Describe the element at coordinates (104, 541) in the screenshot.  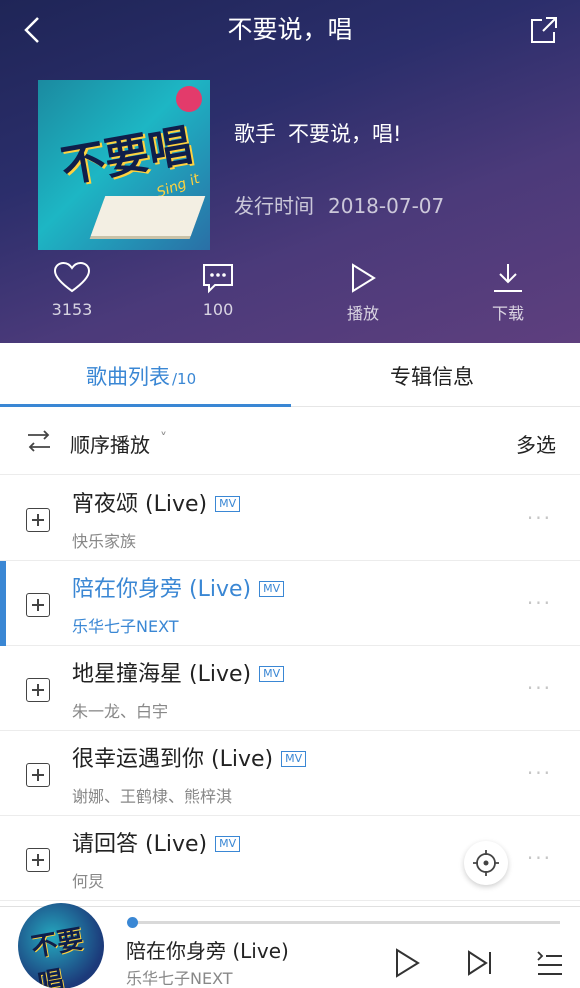
I see `song-artist: 快乐家族` at that location.